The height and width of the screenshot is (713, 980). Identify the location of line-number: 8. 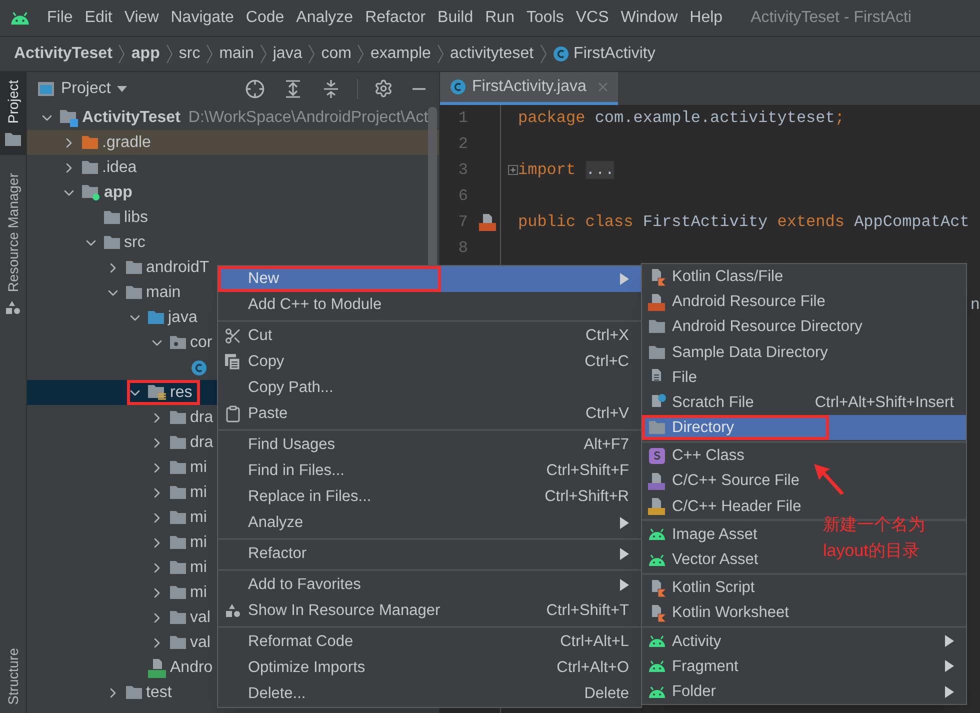
(462, 248).